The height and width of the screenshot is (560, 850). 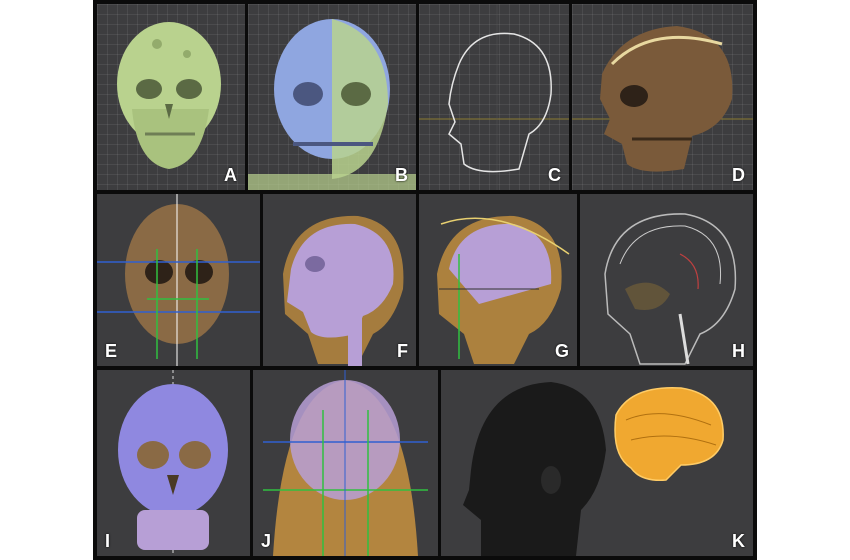 I want to click on panel-label: J, so click(x=266, y=541).